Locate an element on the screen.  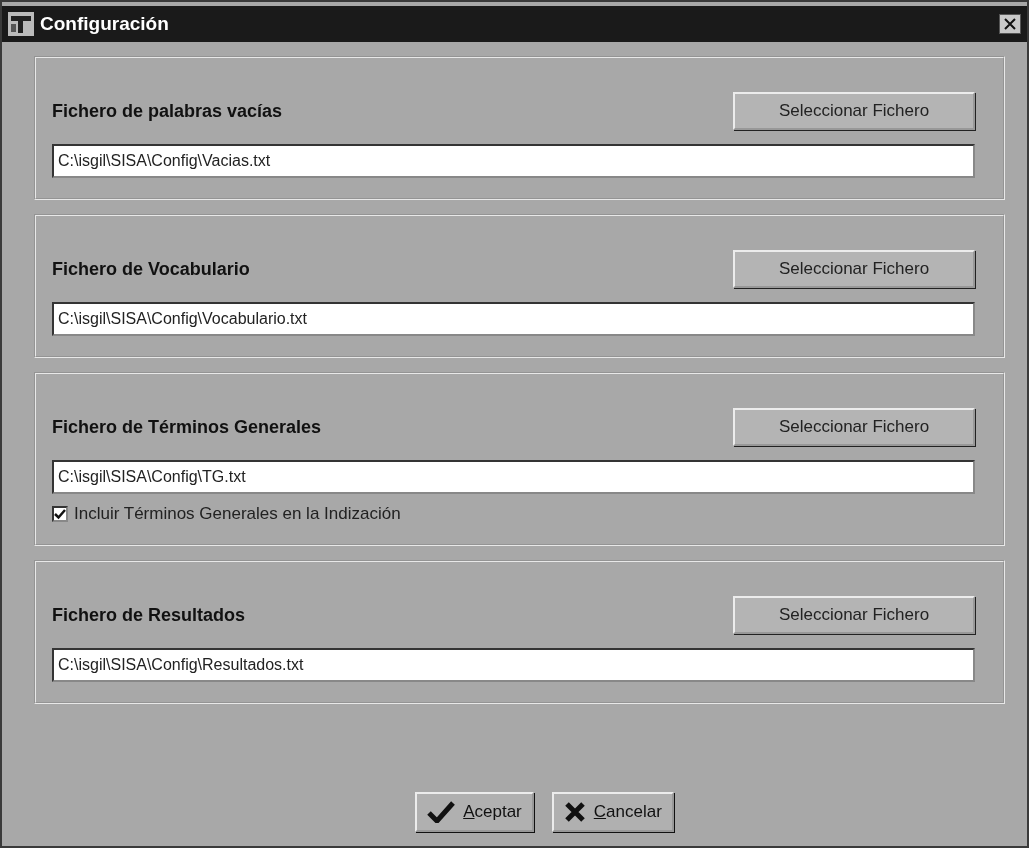
group-label: Fichero de palabras vacías is located at coordinates (167, 111).